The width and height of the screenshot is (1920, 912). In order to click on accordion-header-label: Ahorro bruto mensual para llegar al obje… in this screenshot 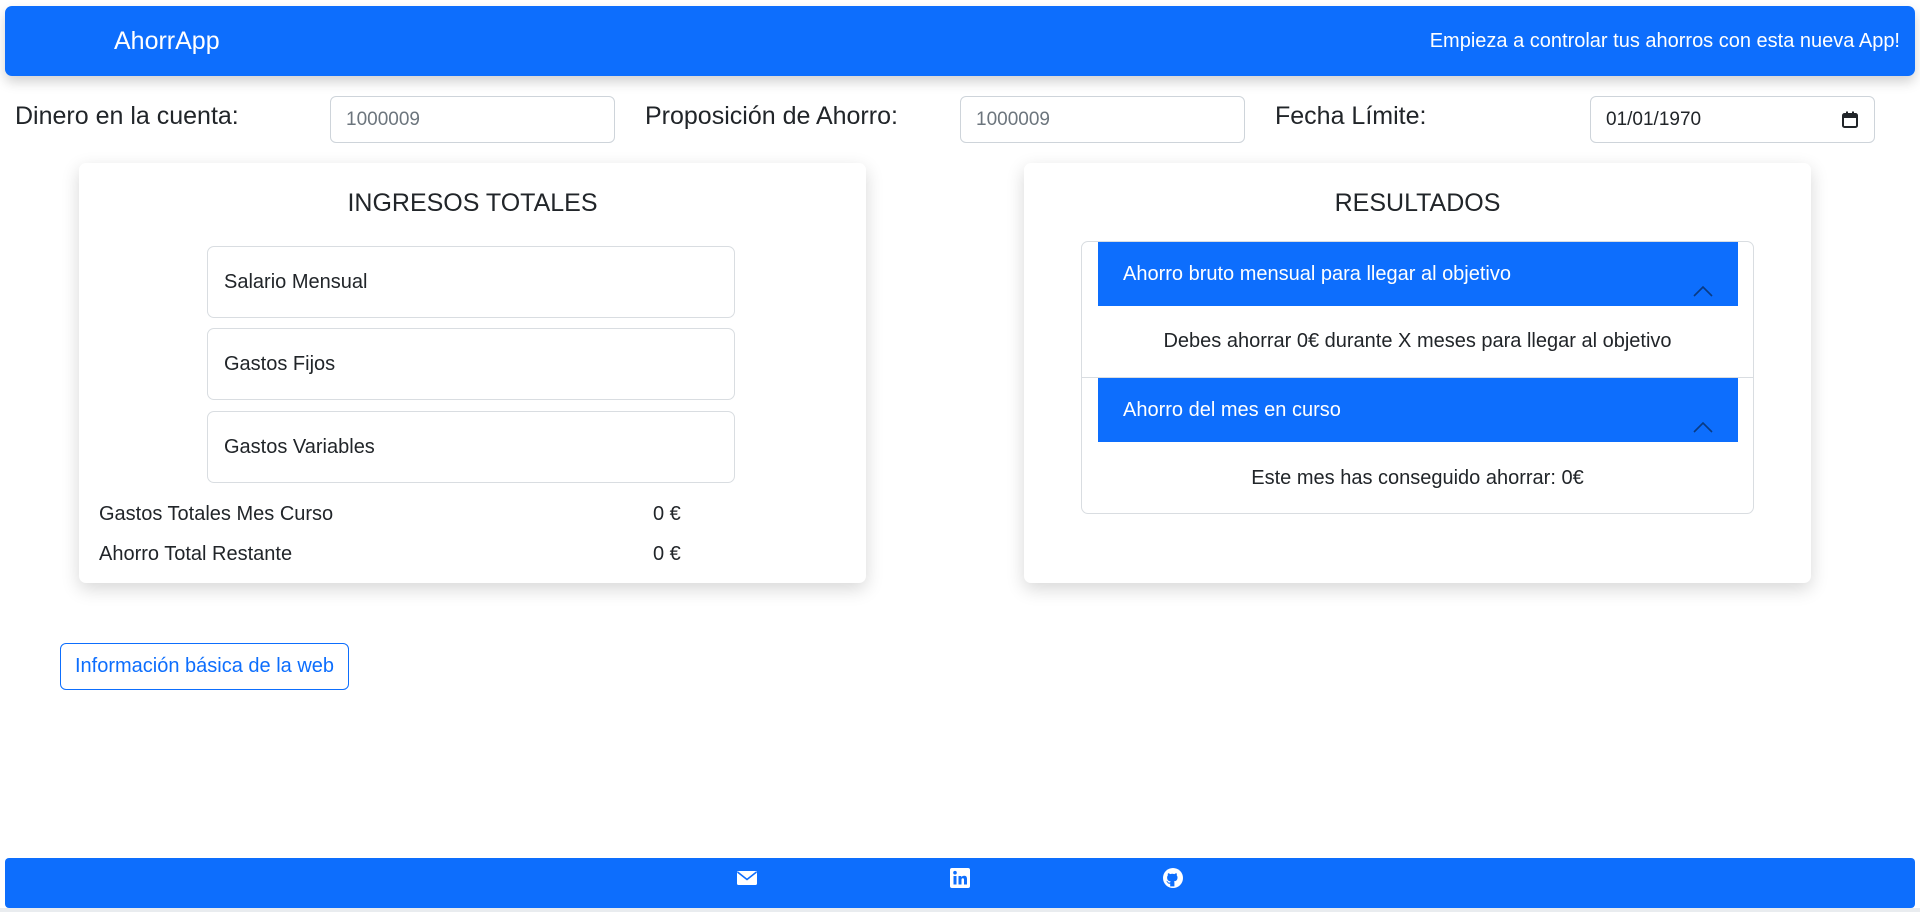, I will do `click(1317, 274)`.